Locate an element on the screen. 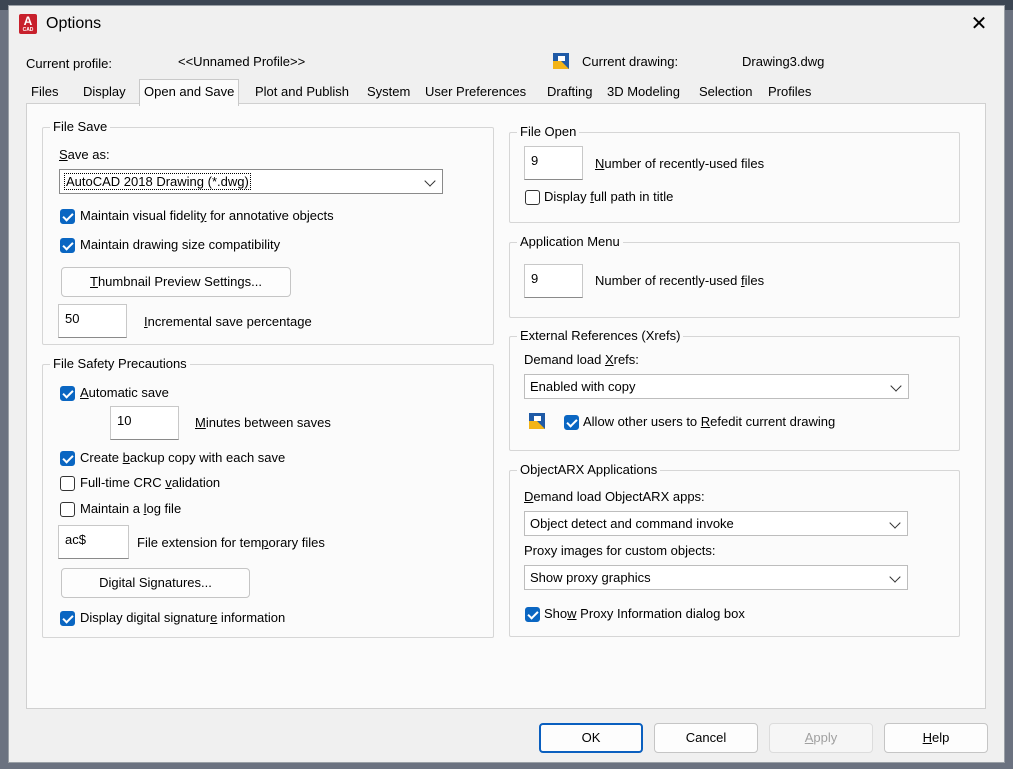  incremental-save-input: 50 is located at coordinates (92, 321).